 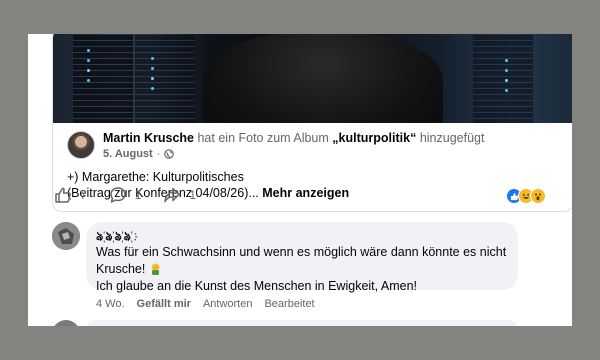 What do you see at coordinates (323, 78) in the screenshot?
I see `person-silhouette` at bounding box center [323, 78].